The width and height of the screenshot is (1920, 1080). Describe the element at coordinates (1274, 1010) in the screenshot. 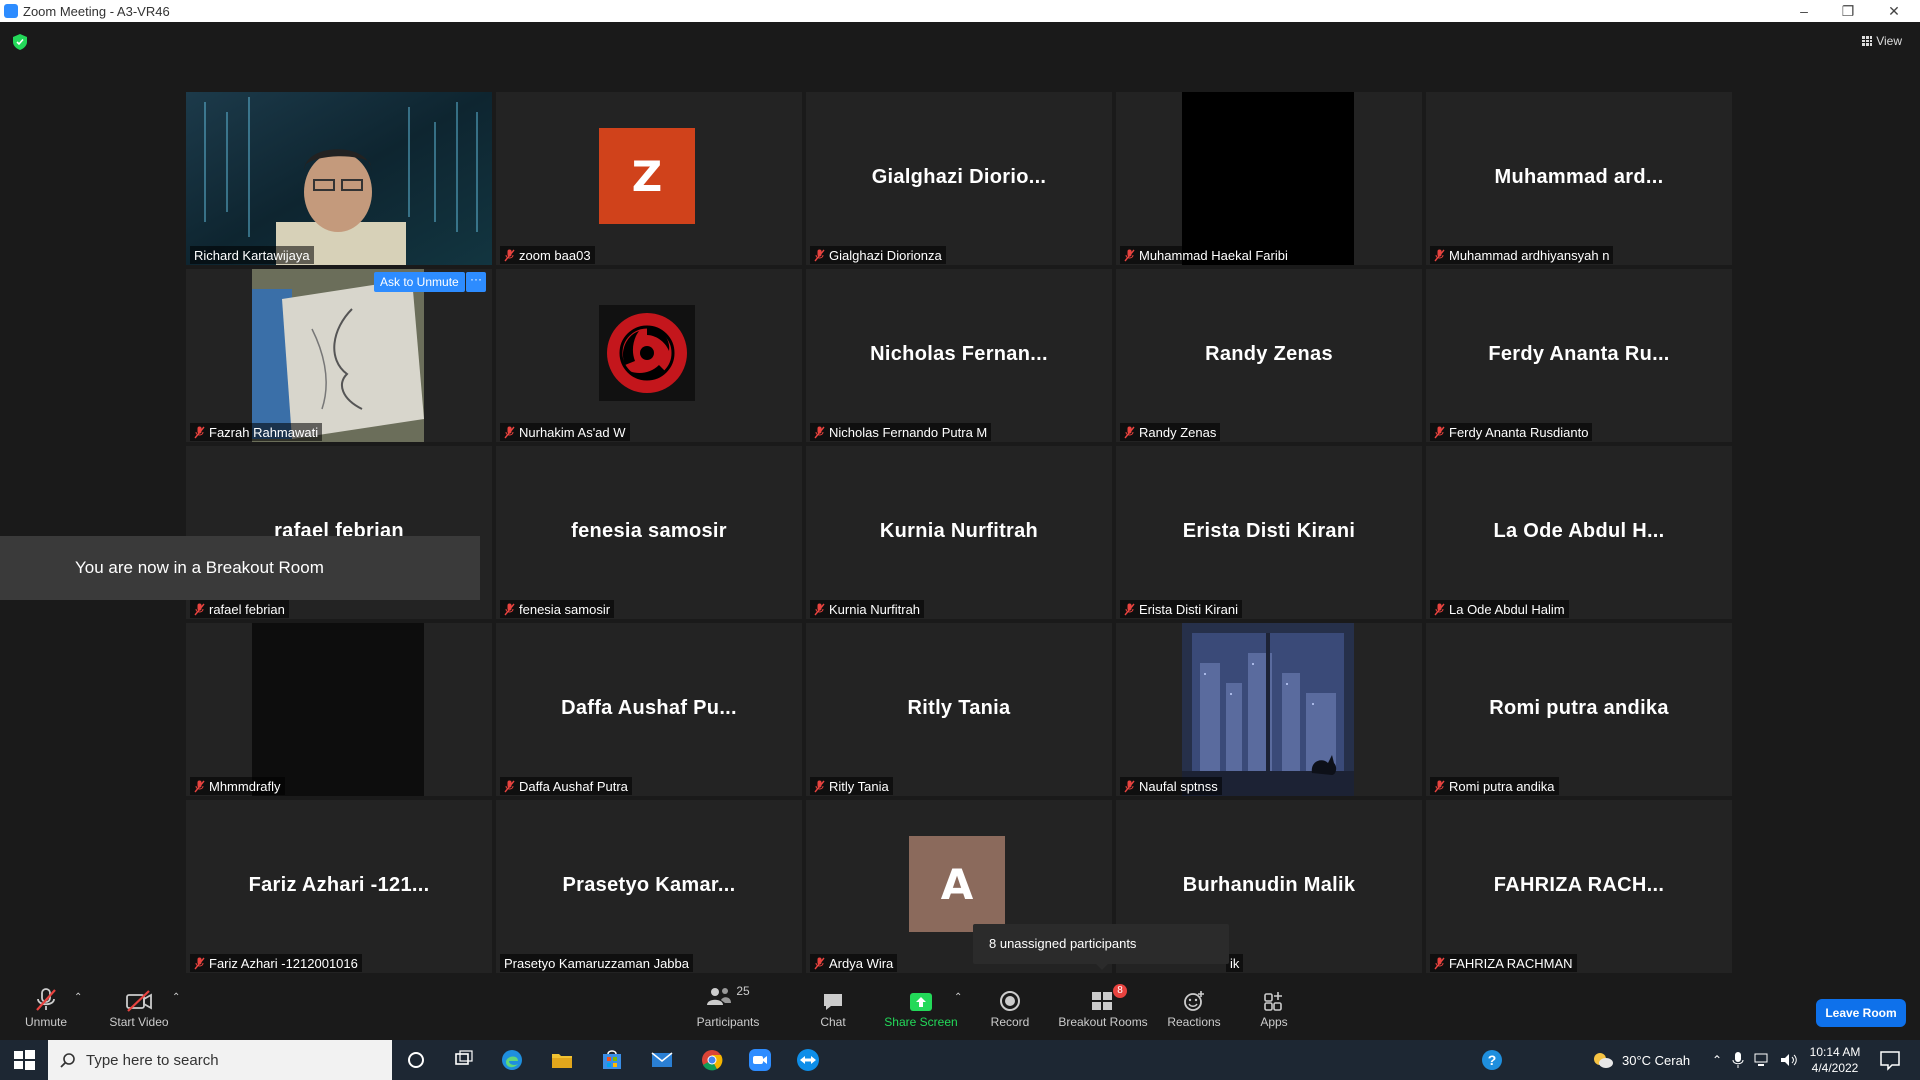

I see `apps-button: Apps` at that location.